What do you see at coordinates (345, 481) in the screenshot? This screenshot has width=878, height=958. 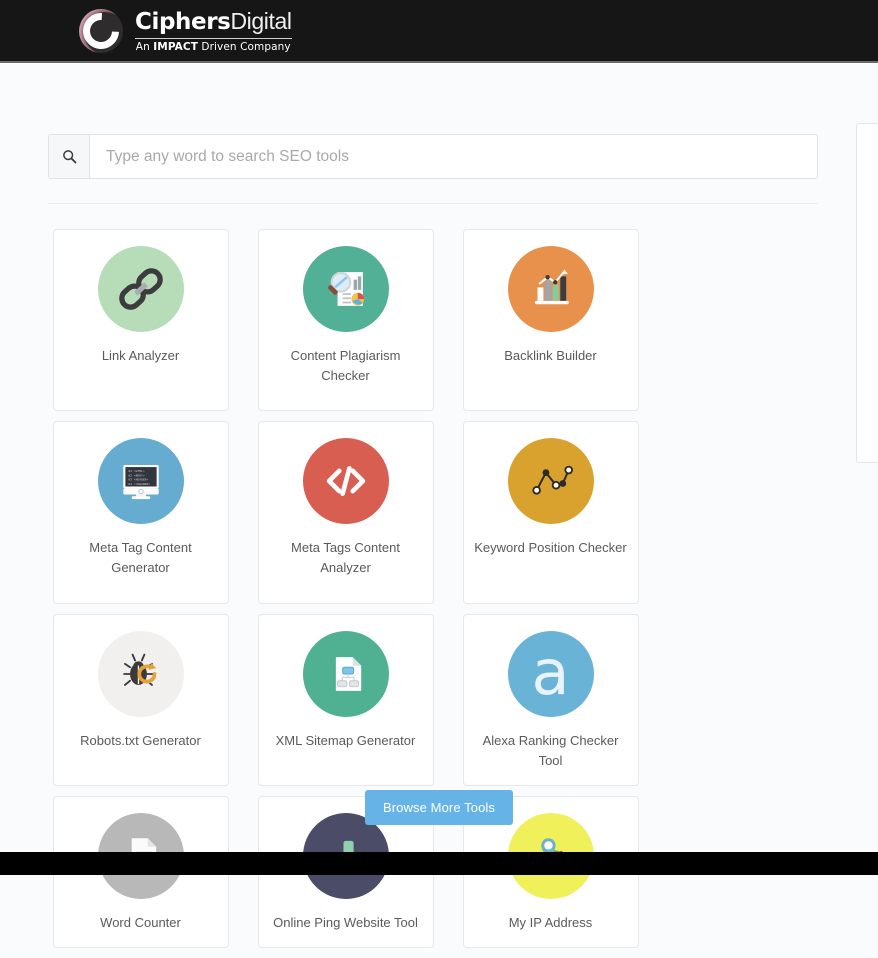 I see `code-brackets-icon` at bounding box center [345, 481].